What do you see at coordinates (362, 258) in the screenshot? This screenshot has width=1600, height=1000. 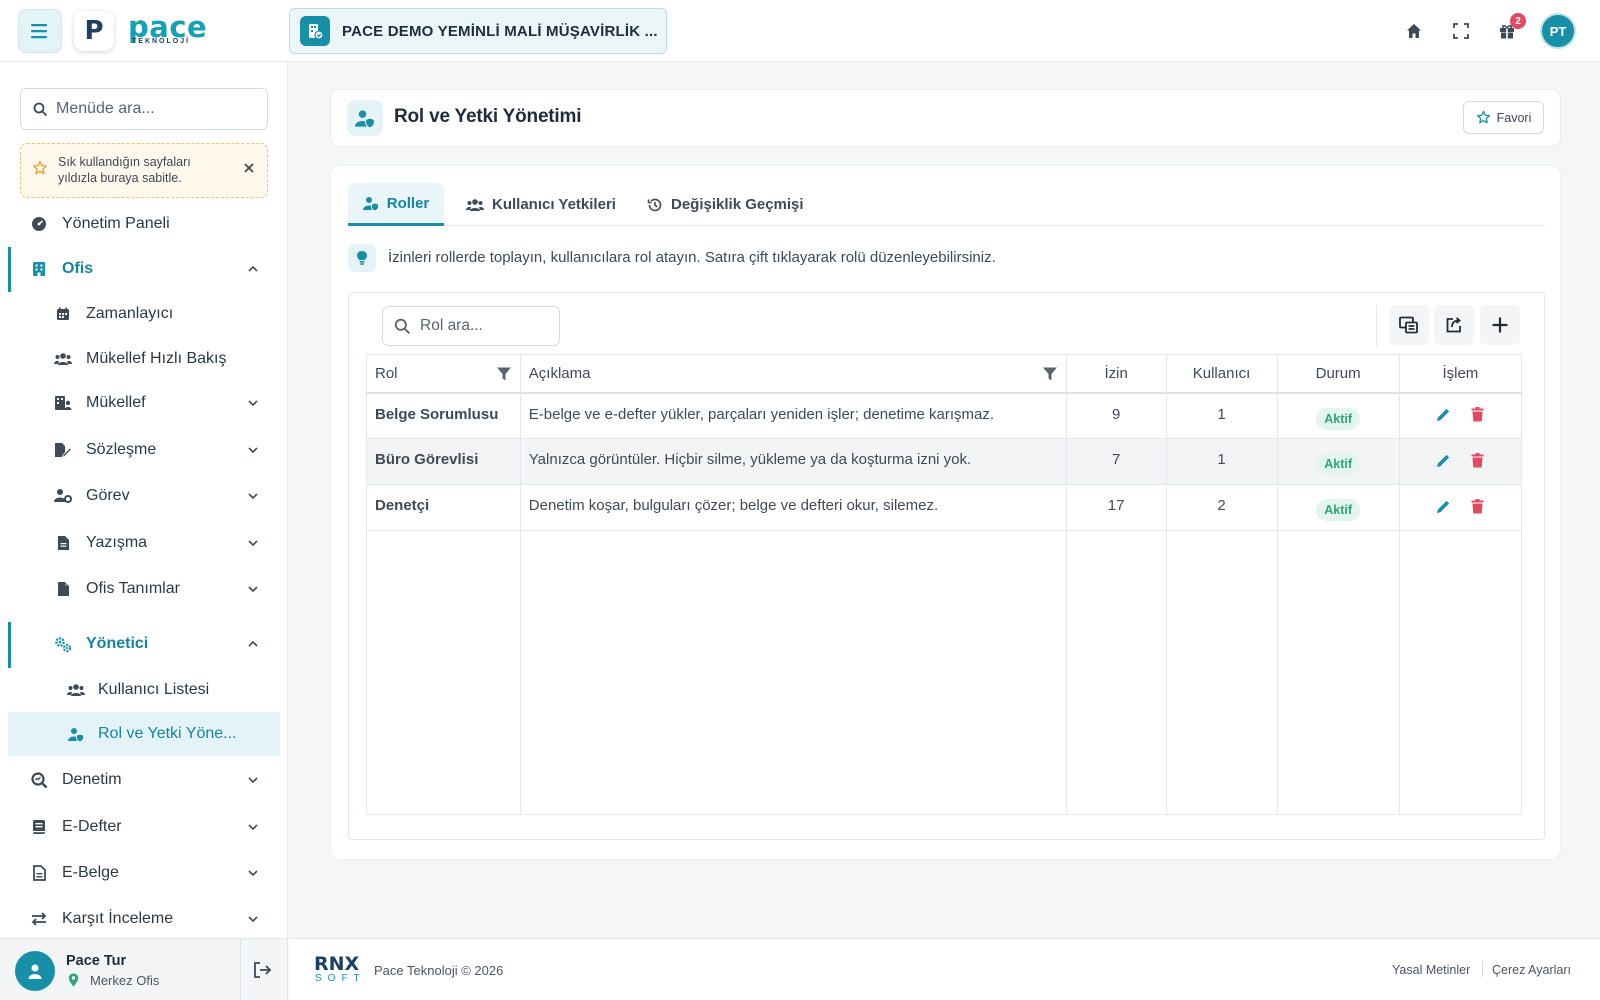 I see `lightbulb-icon` at bounding box center [362, 258].